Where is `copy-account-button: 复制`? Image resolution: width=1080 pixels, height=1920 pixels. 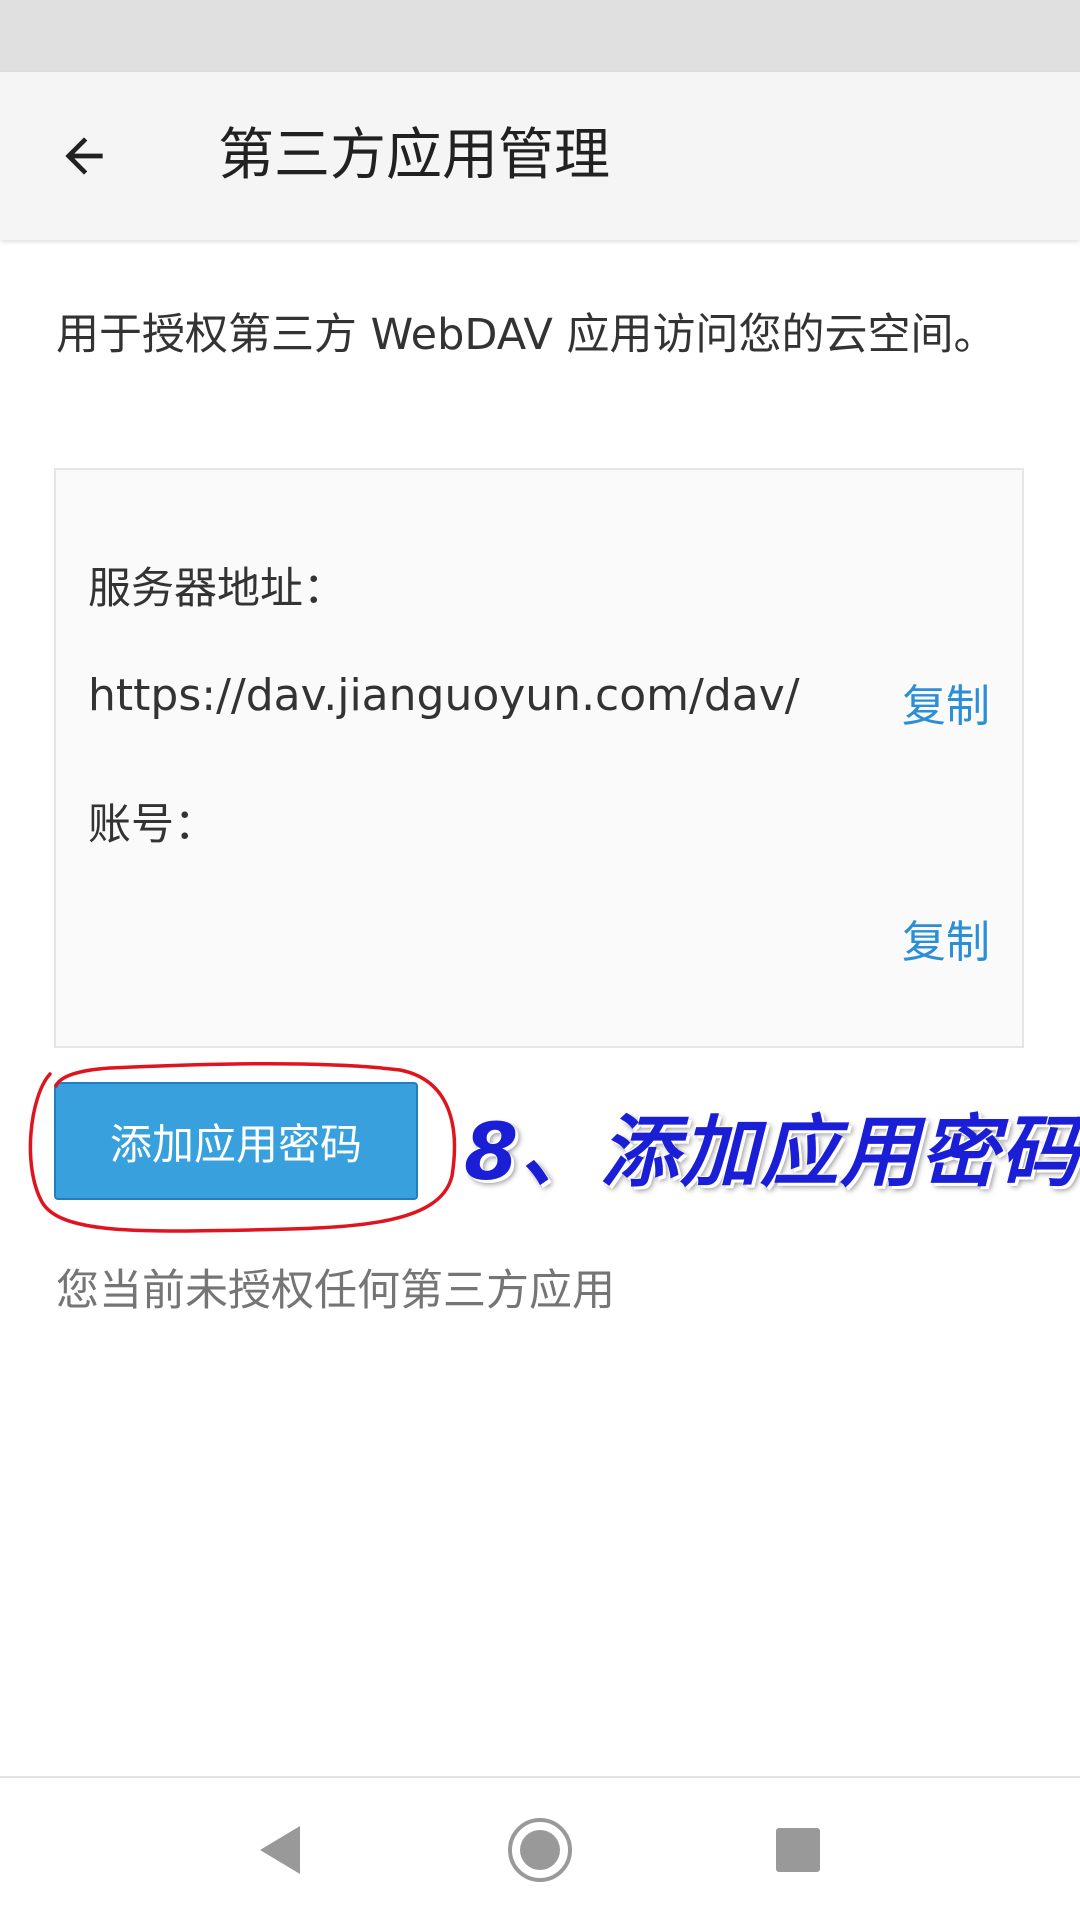 copy-account-button: 复制 is located at coordinates (946, 938).